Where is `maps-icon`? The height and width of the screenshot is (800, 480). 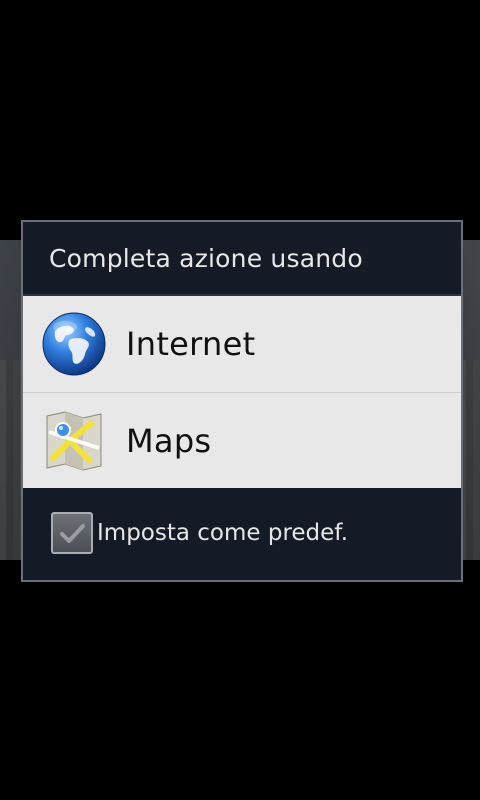
maps-icon is located at coordinates (74, 441).